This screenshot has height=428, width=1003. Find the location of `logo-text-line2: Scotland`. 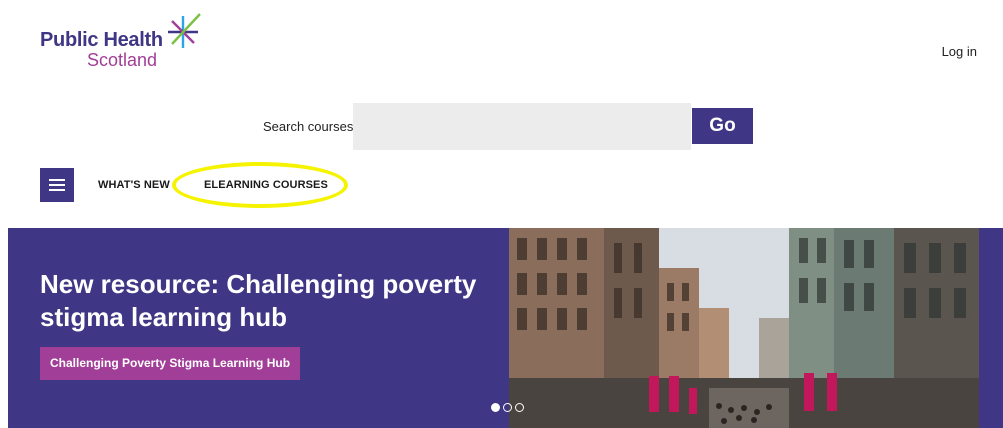

logo-text-line2: Scotland is located at coordinates (122, 60).